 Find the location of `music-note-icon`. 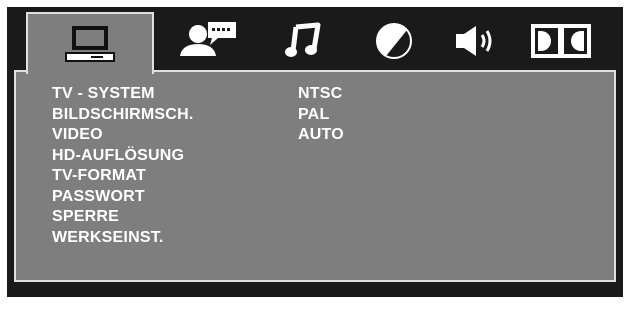

music-note-icon is located at coordinates (302, 39).